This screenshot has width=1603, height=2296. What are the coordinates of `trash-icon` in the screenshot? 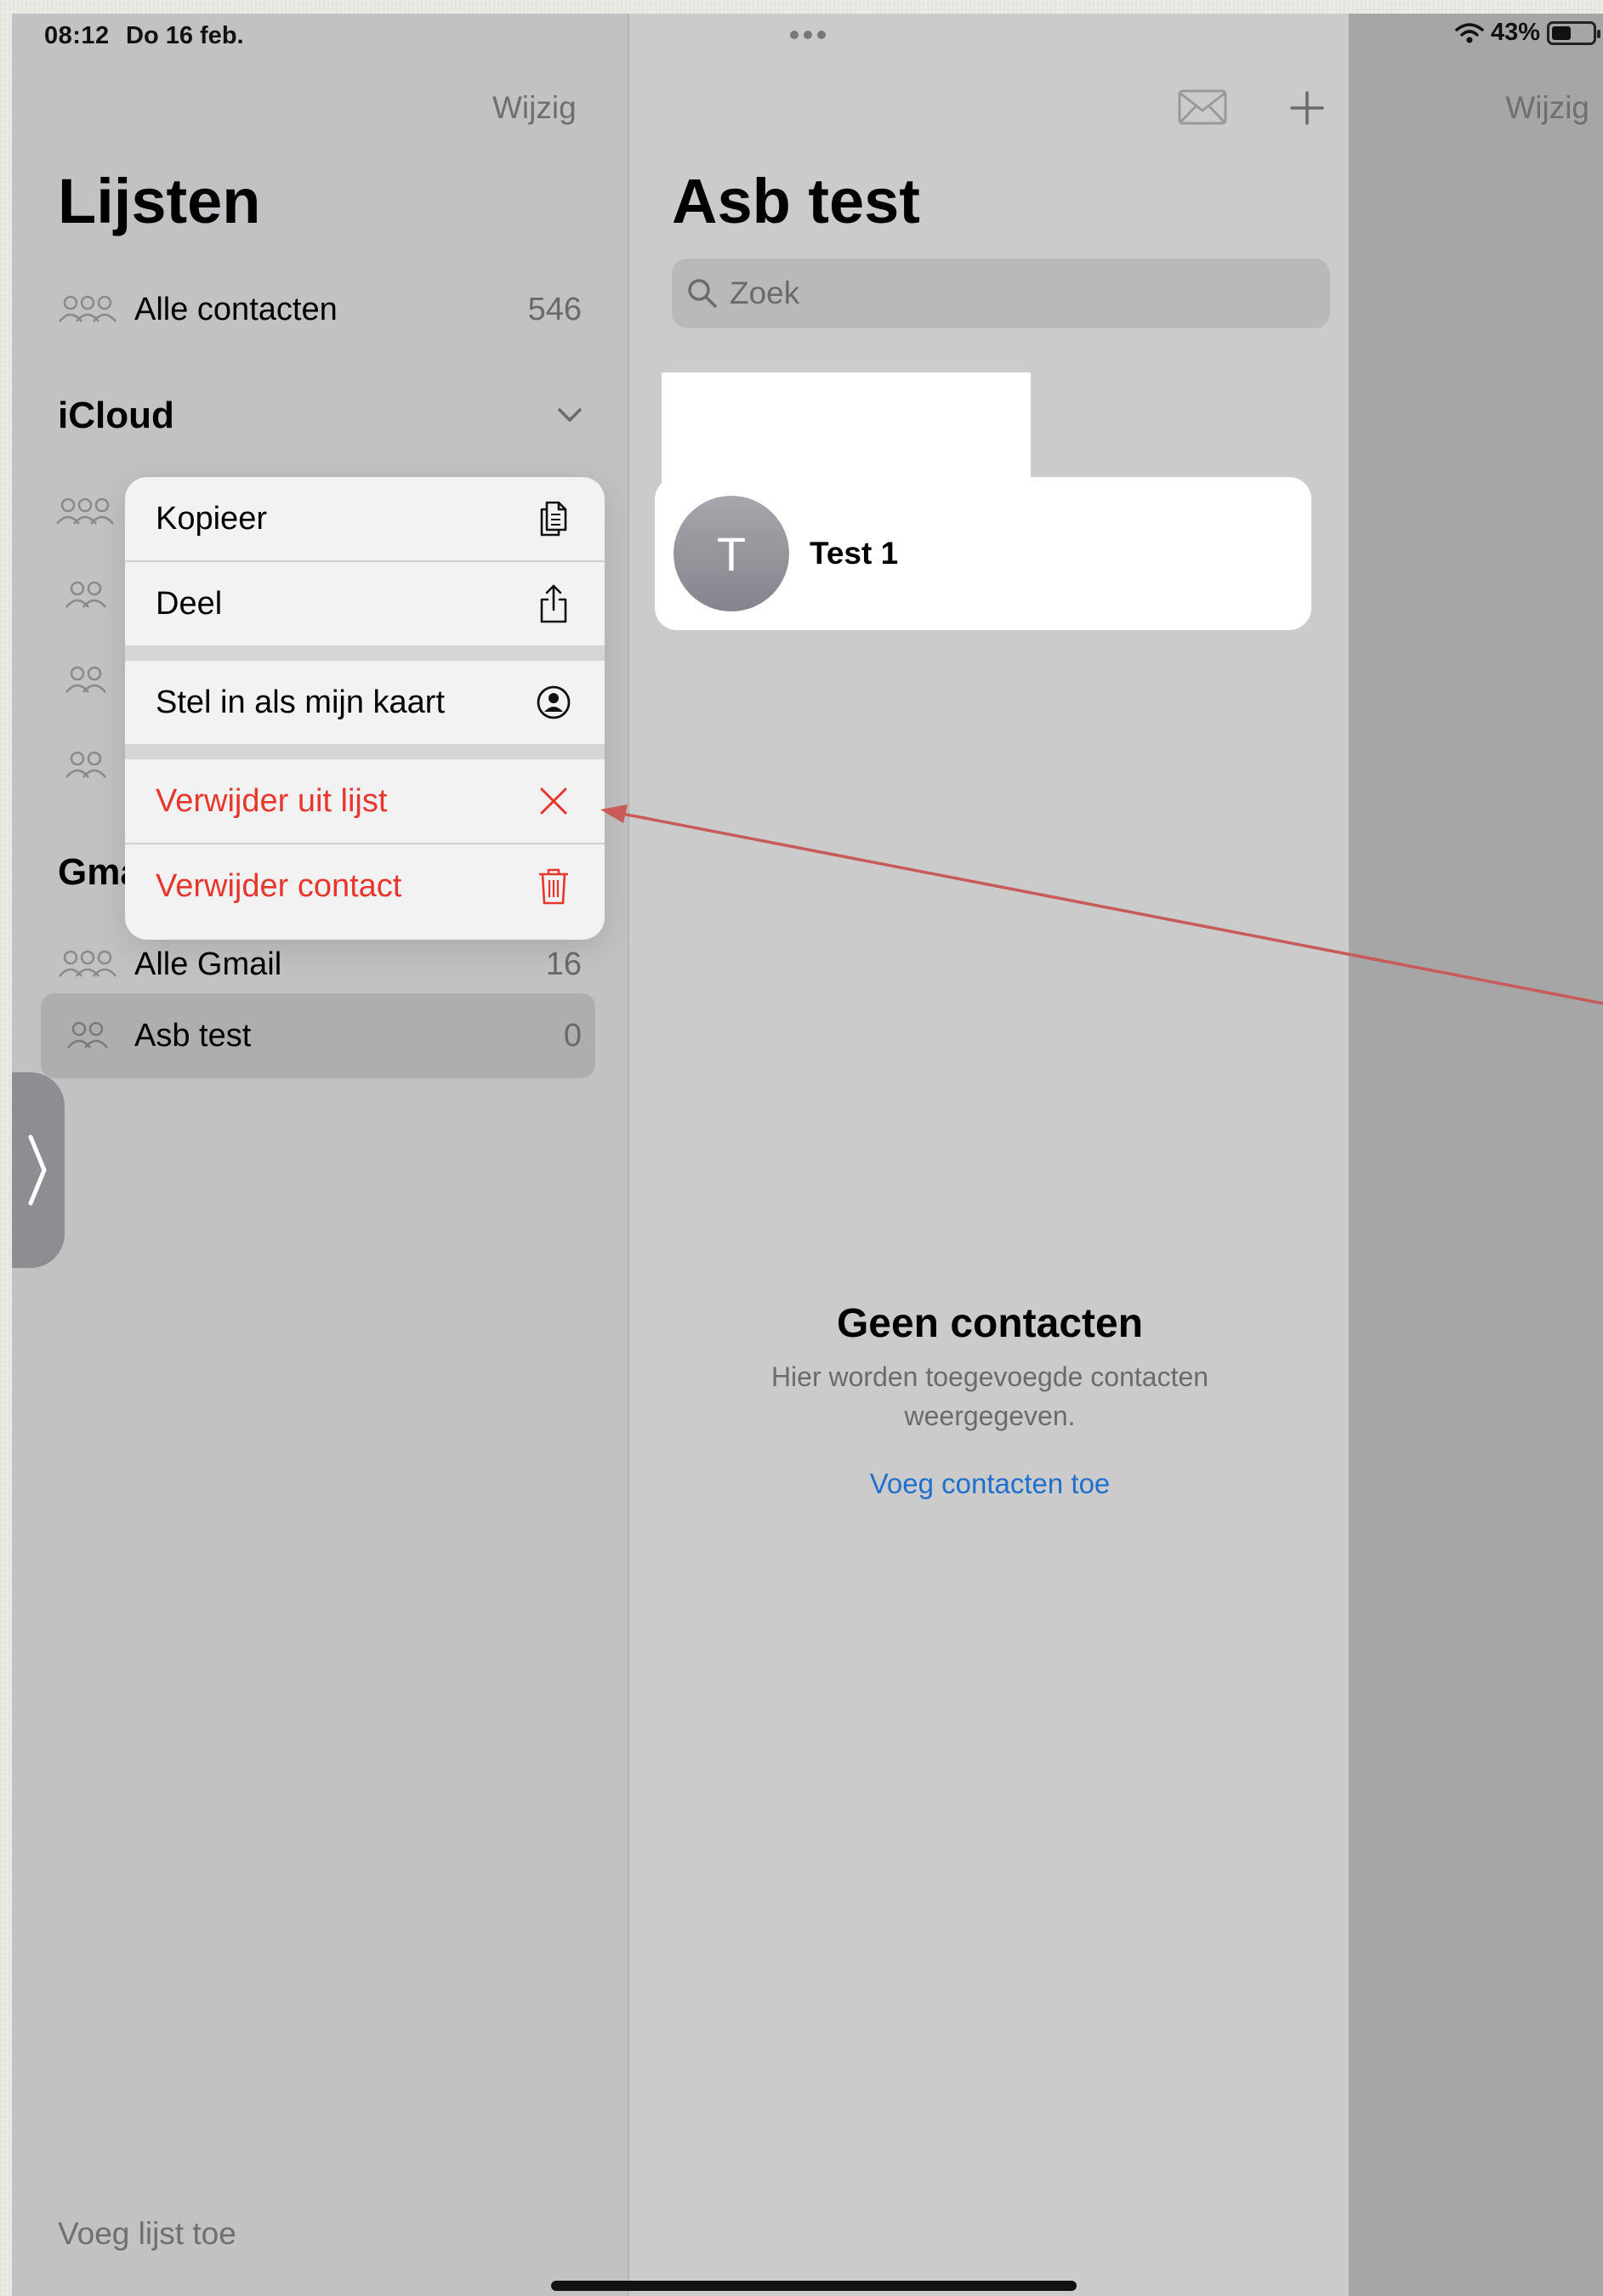 It's located at (553, 886).